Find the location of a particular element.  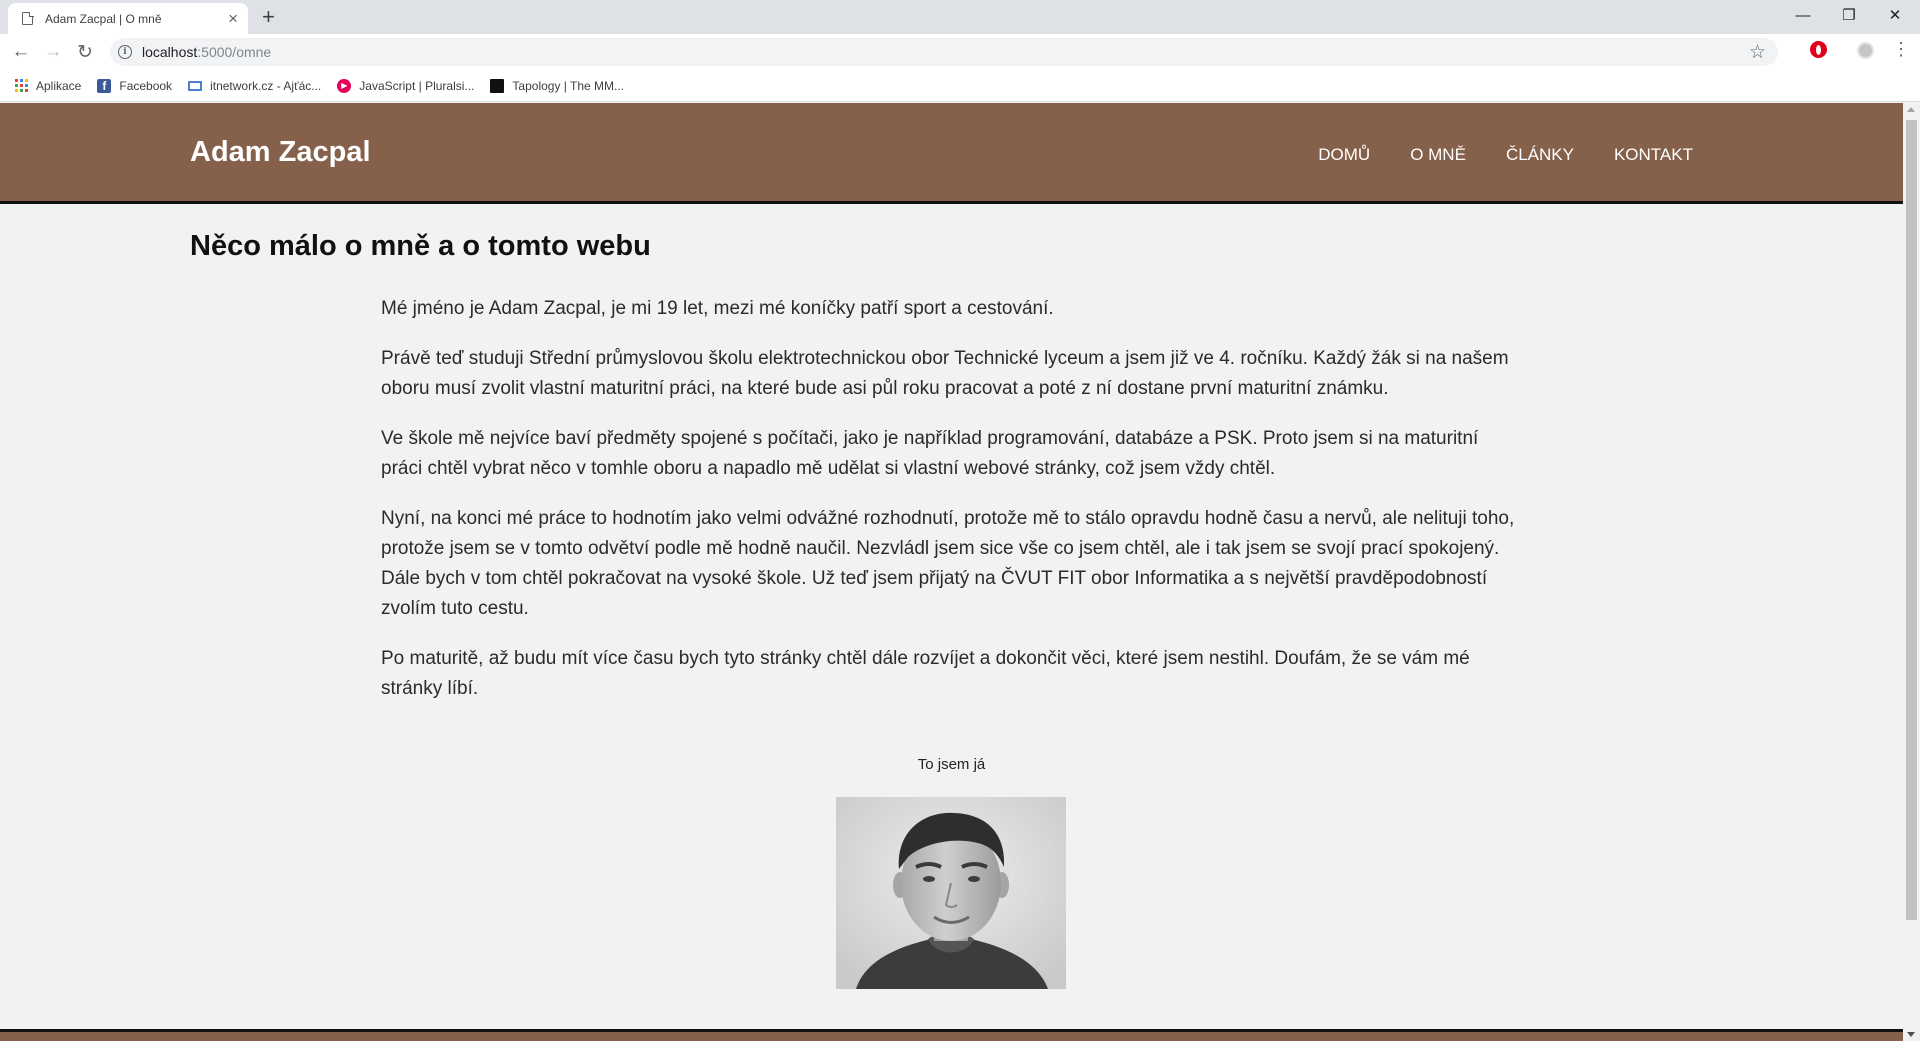

scroll-up-arrow-icon is located at coordinates (1911, 109).